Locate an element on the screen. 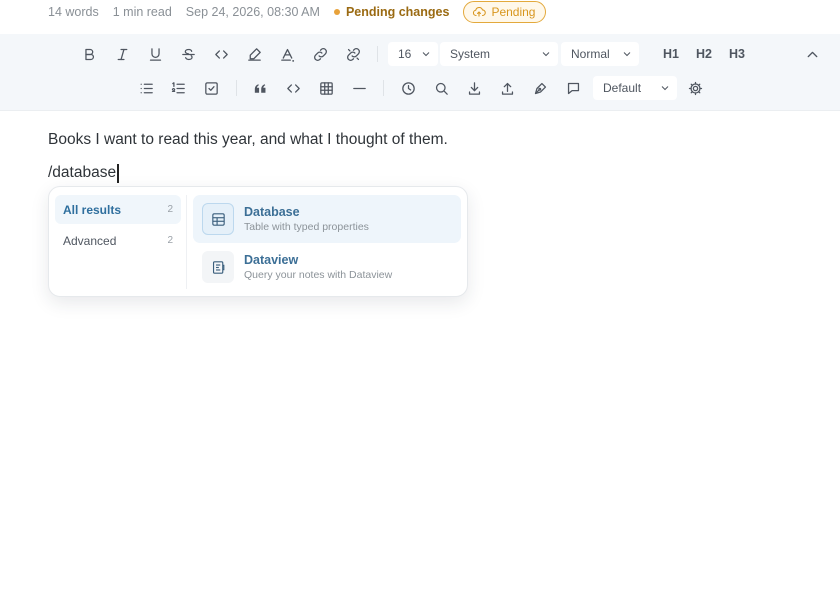  cloud-upload-icon is located at coordinates (480, 11).